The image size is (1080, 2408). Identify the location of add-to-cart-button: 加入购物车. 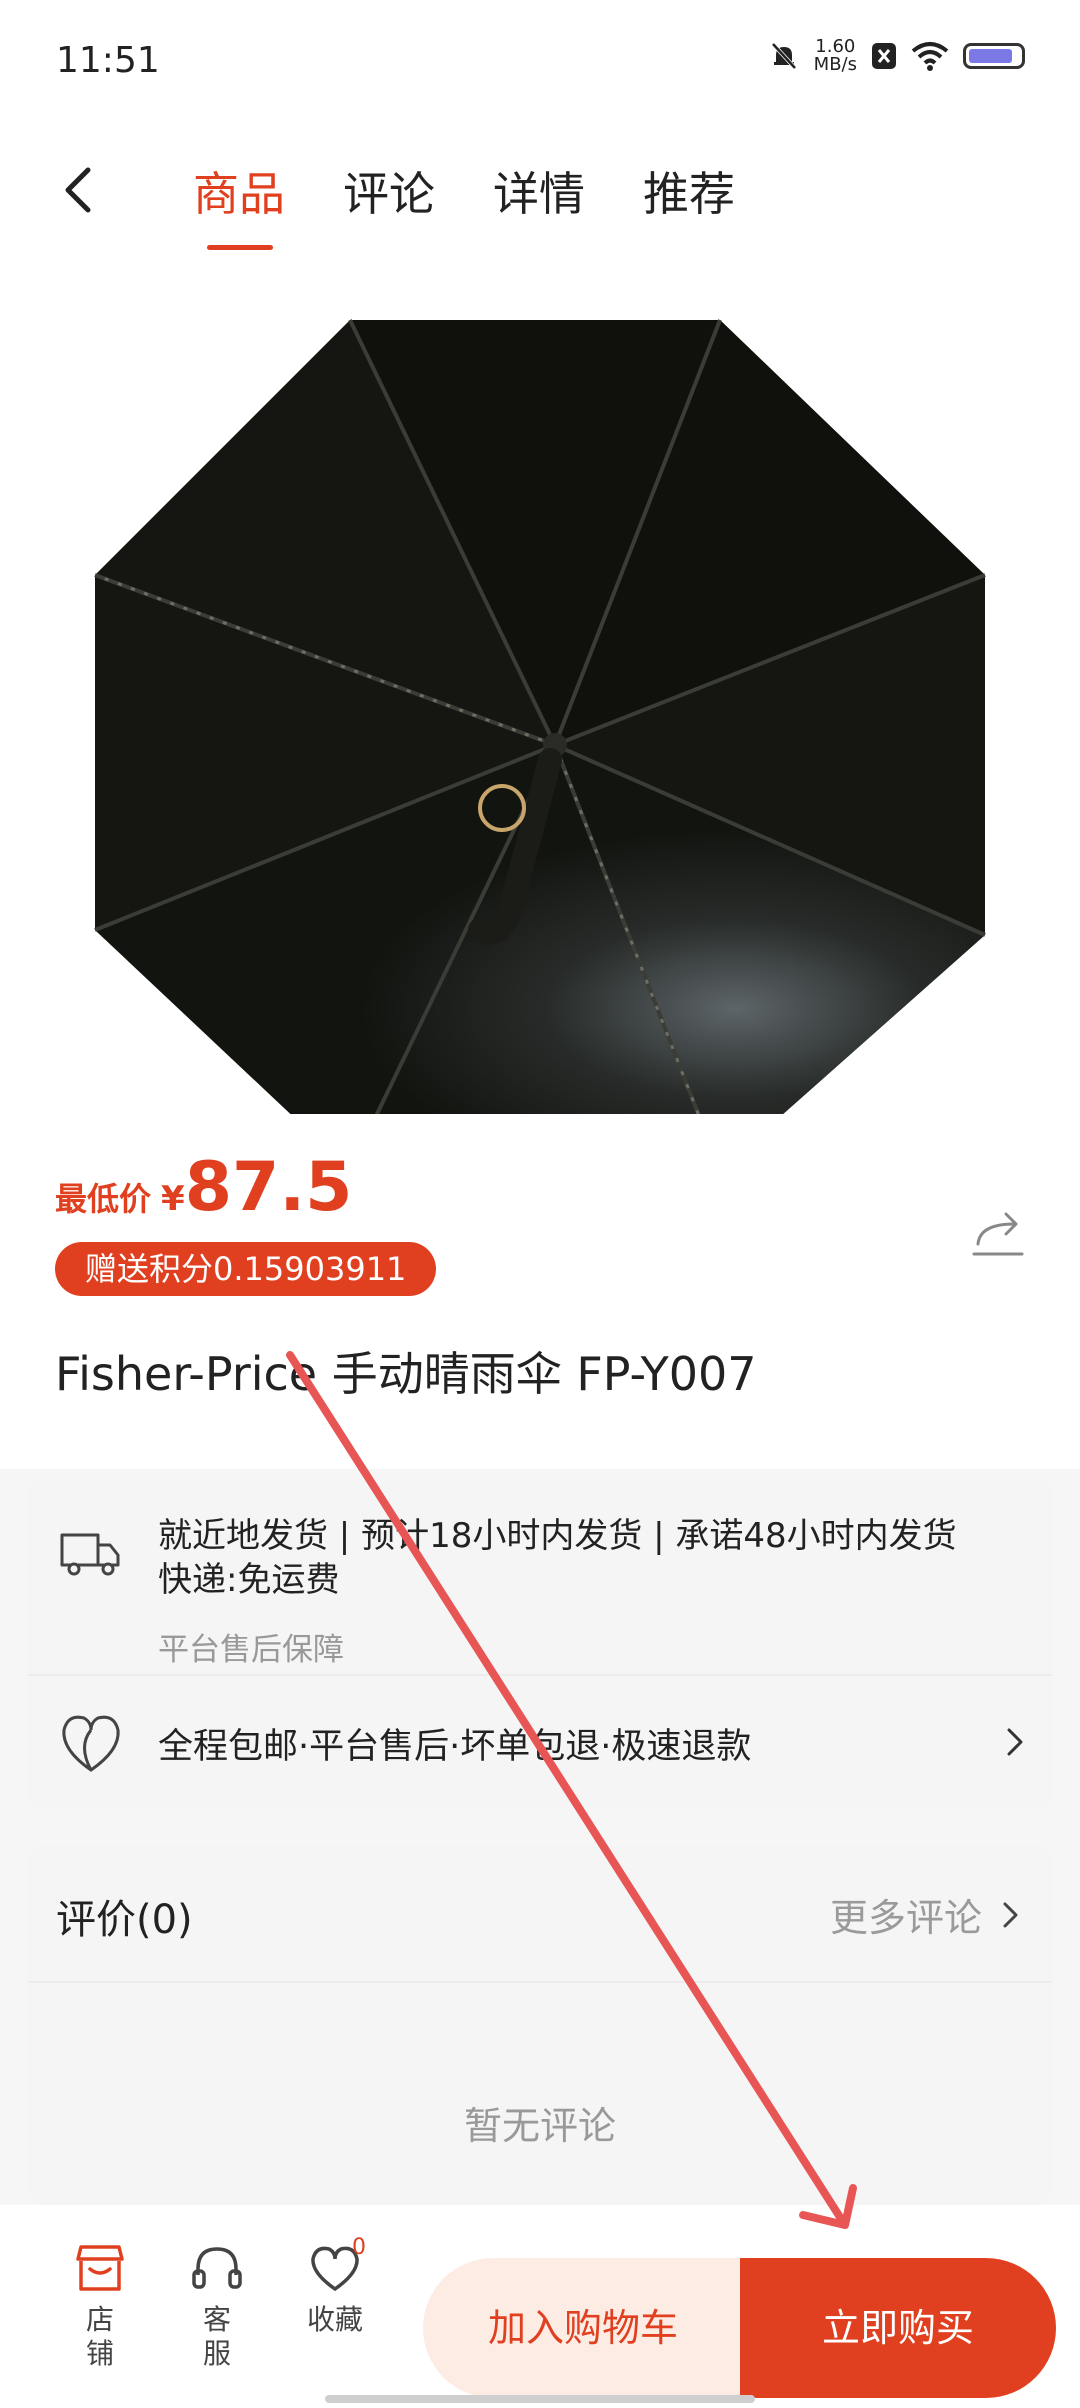
(583, 2328).